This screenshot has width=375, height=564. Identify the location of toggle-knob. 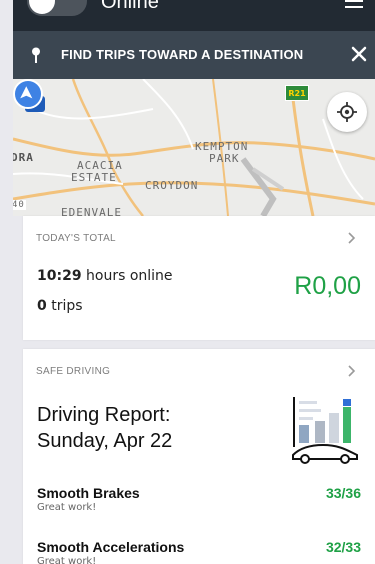
(42, 7).